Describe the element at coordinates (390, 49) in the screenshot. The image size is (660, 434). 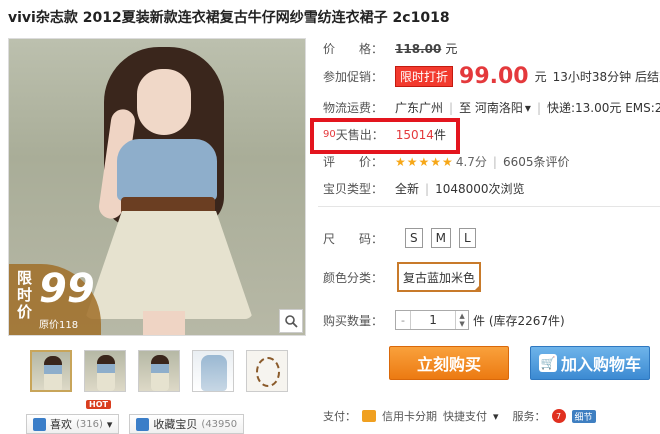
I see `price-row: 价 格： 118.00 元` at that location.